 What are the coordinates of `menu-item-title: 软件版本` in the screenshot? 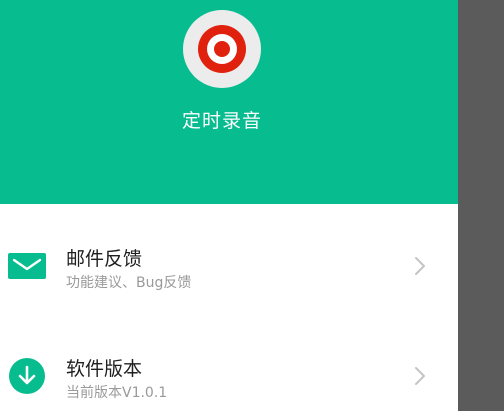 It's located at (104, 369).